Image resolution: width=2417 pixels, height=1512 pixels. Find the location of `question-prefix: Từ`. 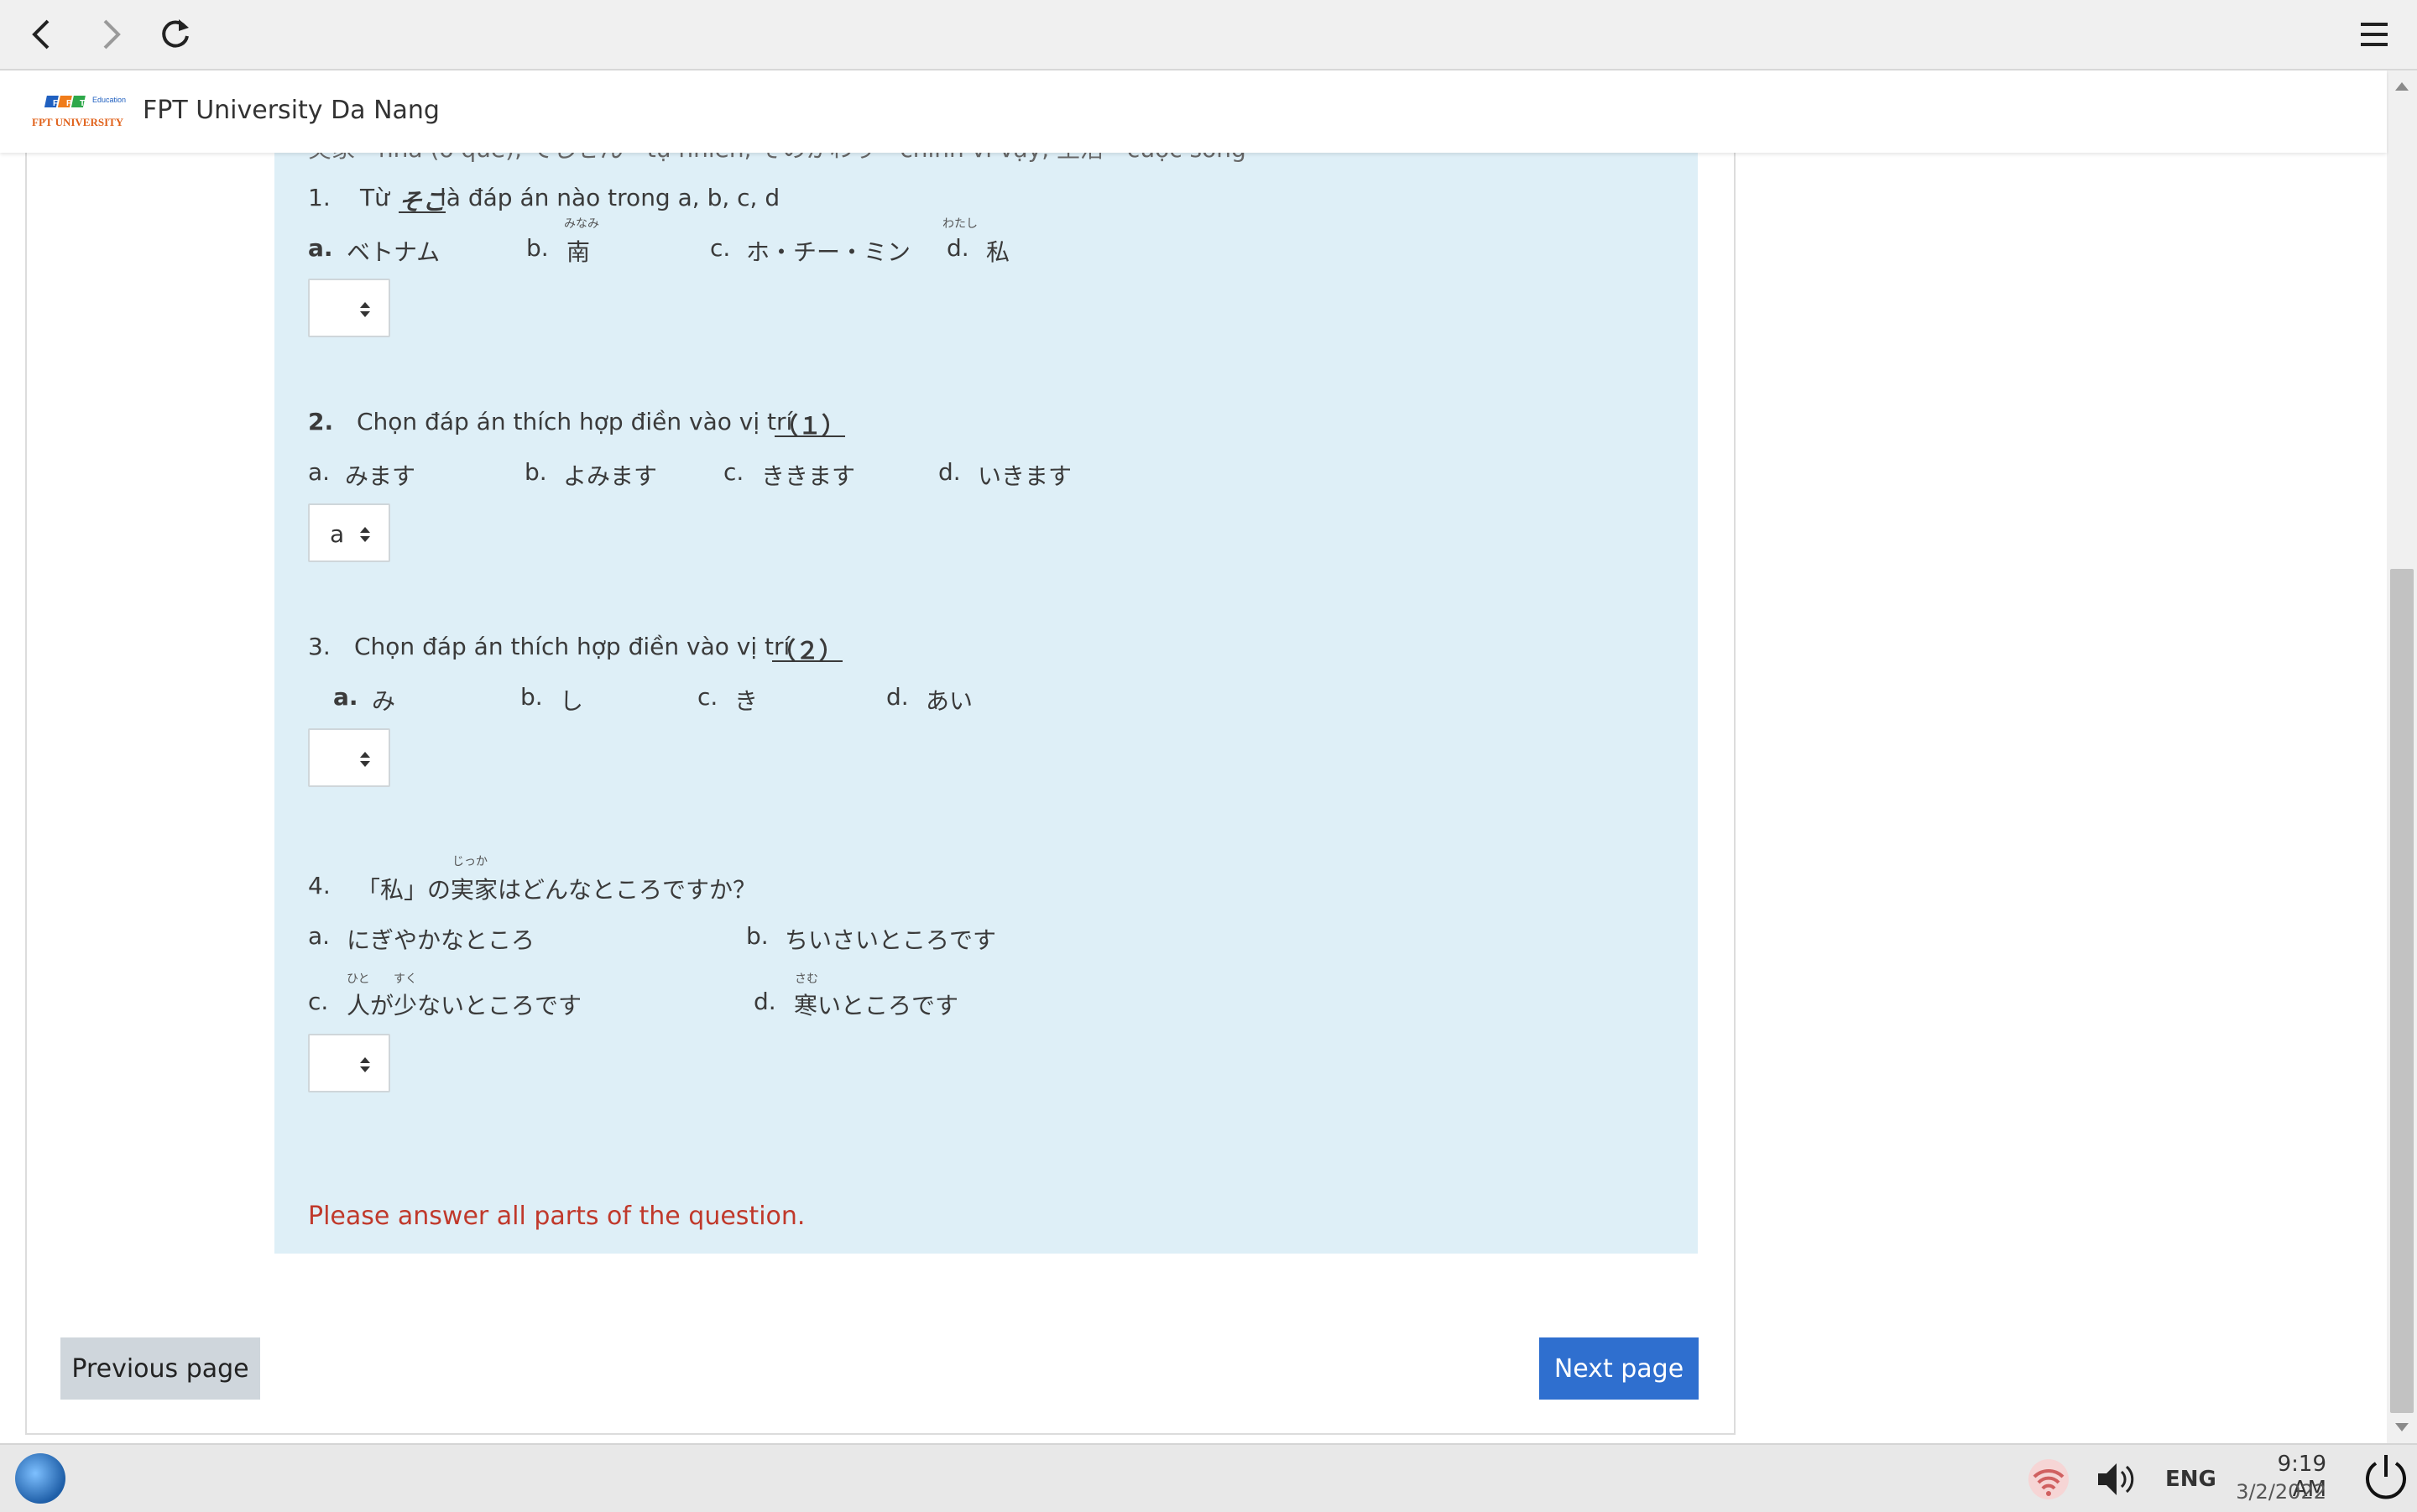

question-prefix: Từ is located at coordinates (374, 197).